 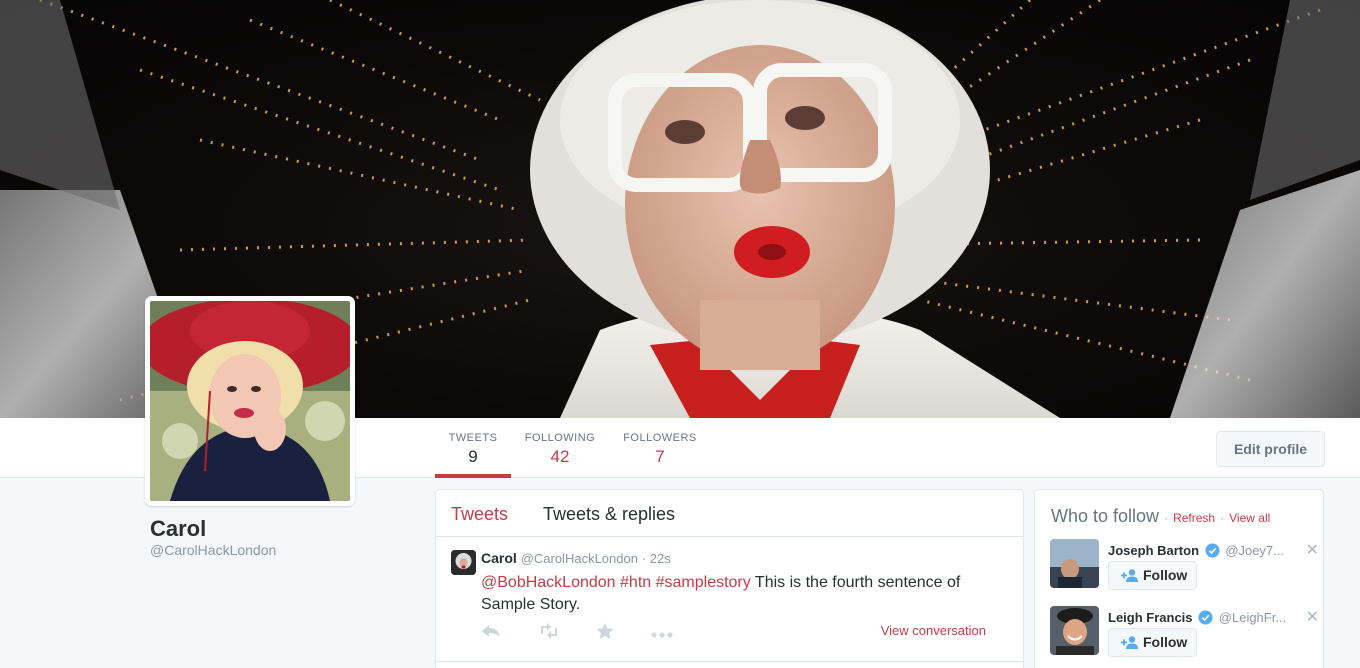 I want to click on retweet-icon, so click(x=549, y=633).